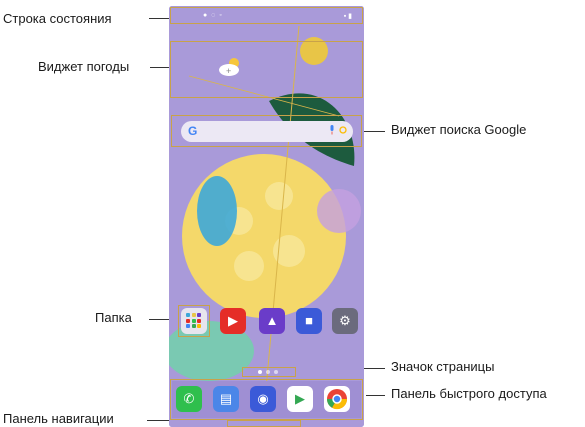 This screenshot has width=585, height=427. I want to click on leader-google-search-widget, so click(373, 131).